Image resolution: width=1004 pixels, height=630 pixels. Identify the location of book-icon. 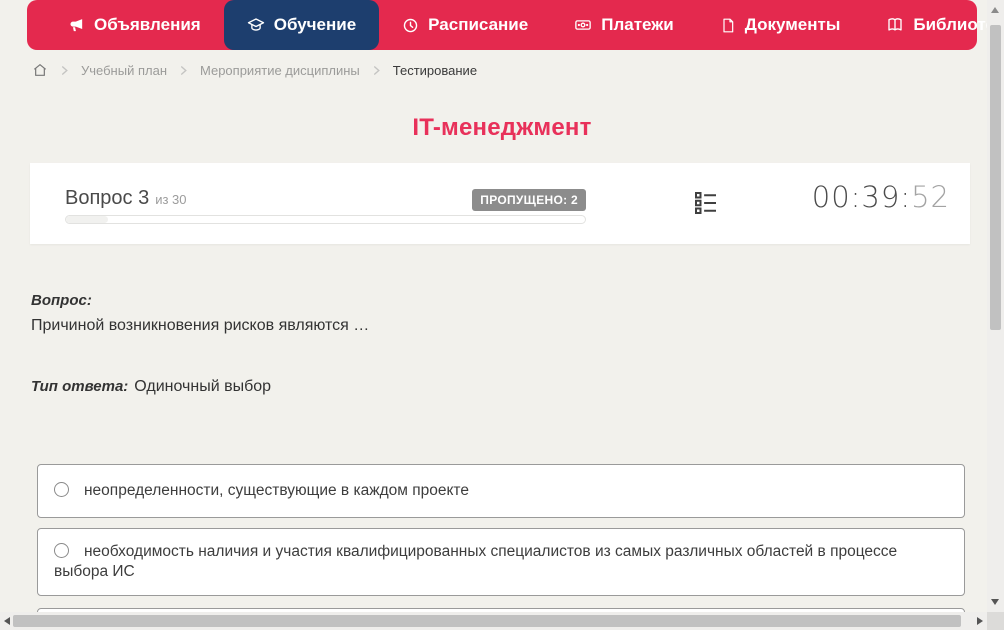
(895, 25).